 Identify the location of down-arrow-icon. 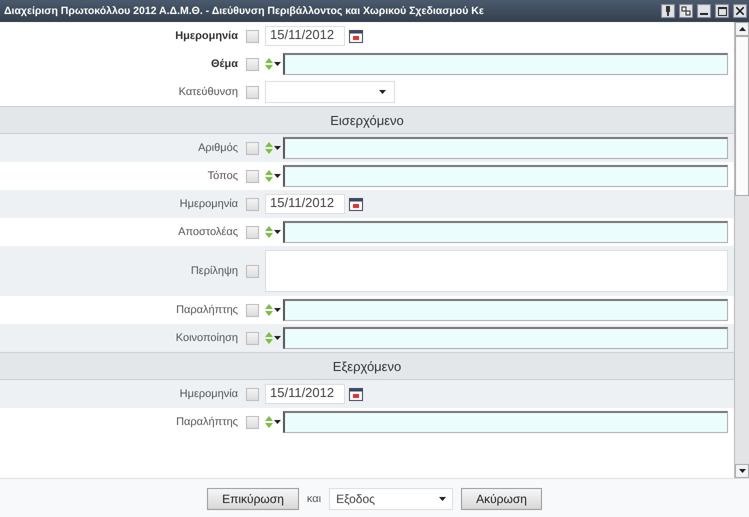
(742, 471).